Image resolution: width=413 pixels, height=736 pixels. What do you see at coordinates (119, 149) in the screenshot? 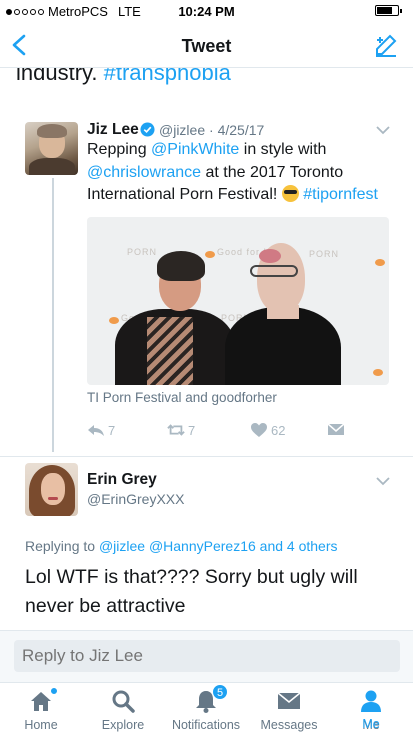
I see `tweet-text-fragment: Repping` at bounding box center [119, 149].